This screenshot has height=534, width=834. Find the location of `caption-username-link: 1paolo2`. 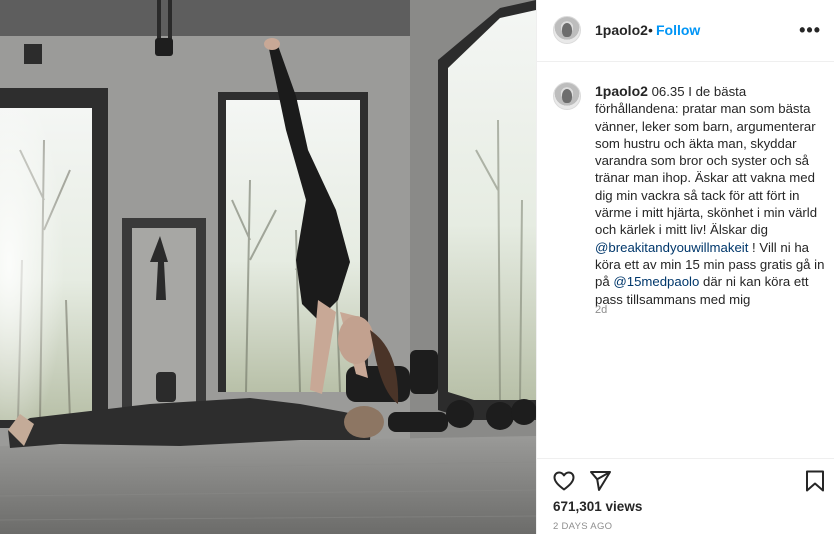

caption-username-link: 1paolo2 is located at coordinates (621, 91).